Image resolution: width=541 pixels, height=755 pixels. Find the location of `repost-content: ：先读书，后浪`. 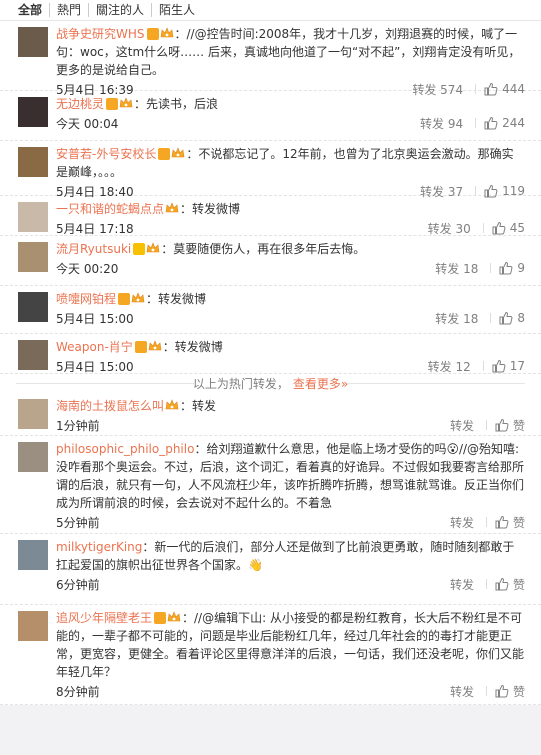

repost-content: ：先读书，后浪 is located at coordinates (176, 104).